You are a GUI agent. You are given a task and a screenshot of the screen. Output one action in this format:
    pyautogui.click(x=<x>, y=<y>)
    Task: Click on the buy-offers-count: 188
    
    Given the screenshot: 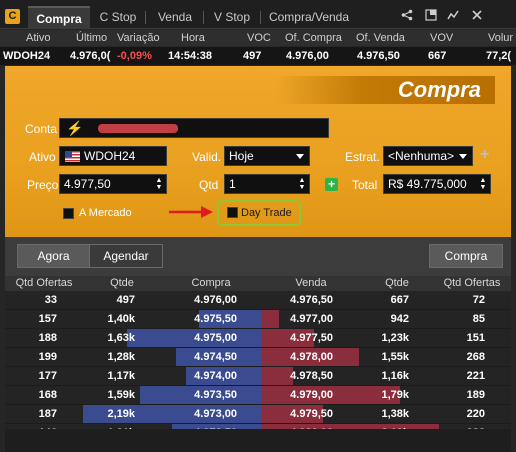 What is the action you would take?
    pyautogui.click(x=47, y=338)
    